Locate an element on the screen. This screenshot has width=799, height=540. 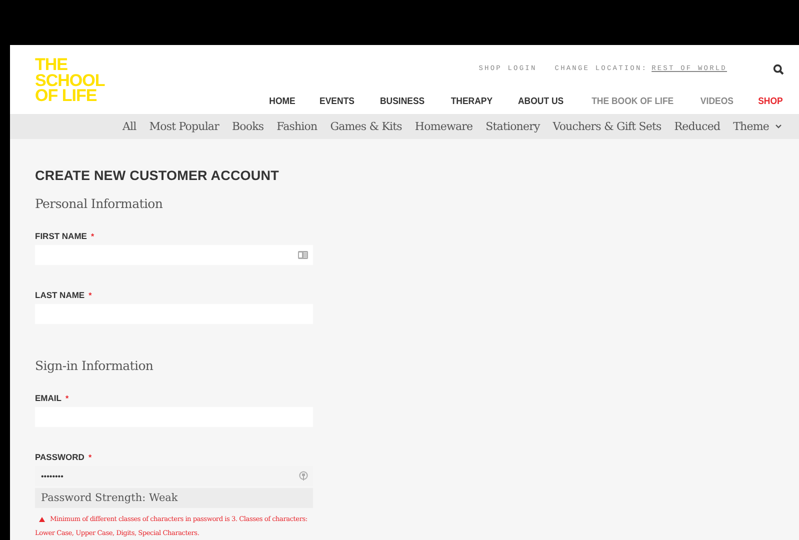
contact-card-icon is located at coordinates (303, 255).